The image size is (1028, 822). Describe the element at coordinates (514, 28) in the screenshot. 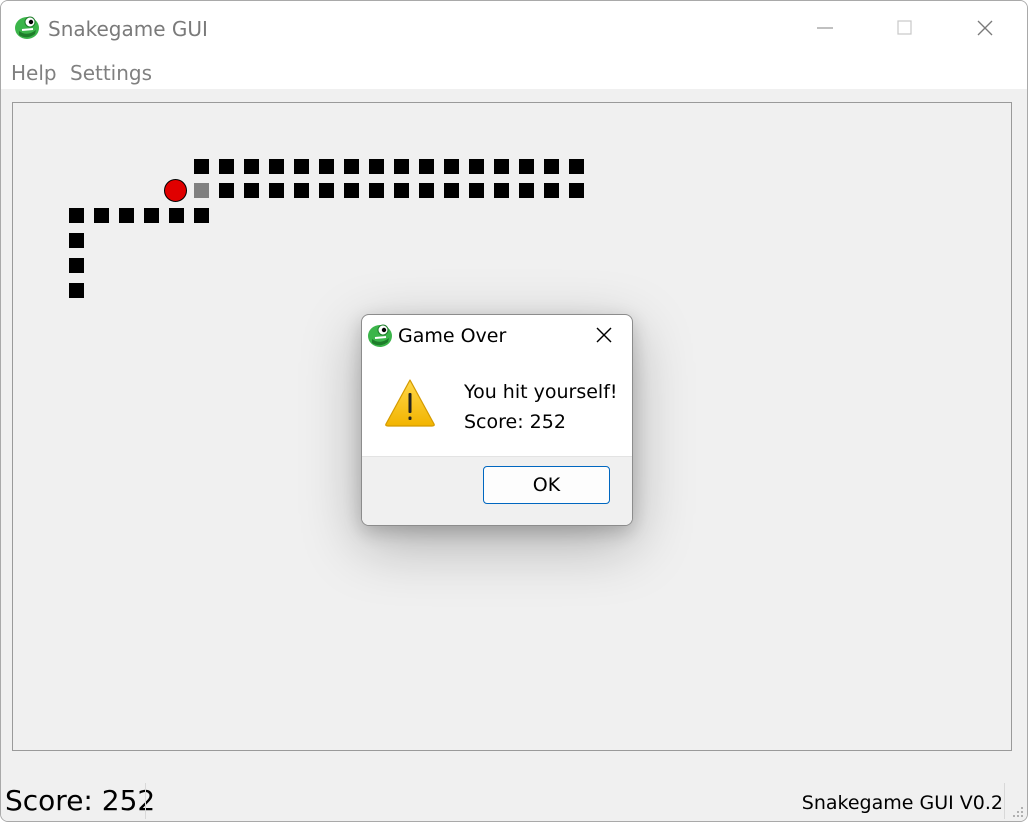

I see `title-bar: Snakegame GUI` at that location.